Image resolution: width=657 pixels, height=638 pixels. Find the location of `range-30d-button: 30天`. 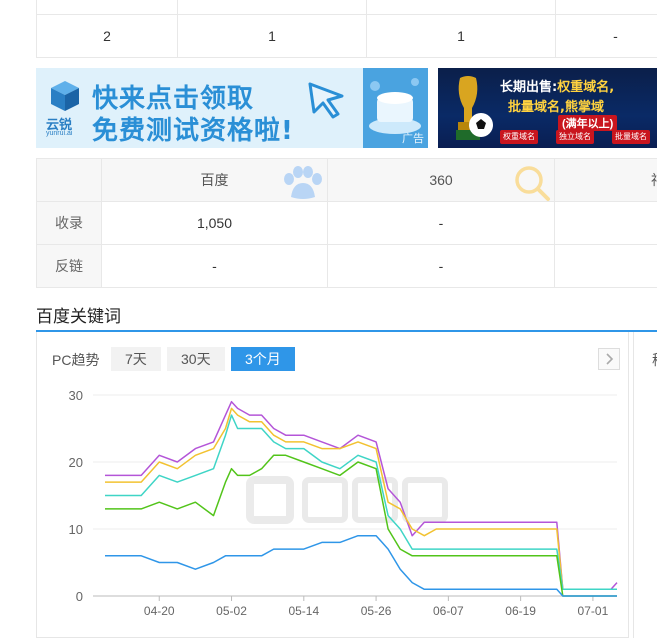

range-30d-button: 30天 is located at coordinates (196, 359).